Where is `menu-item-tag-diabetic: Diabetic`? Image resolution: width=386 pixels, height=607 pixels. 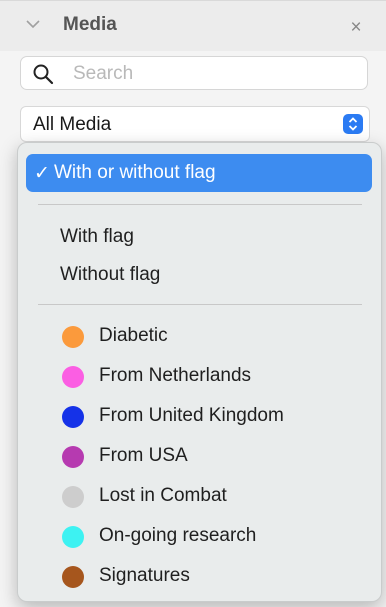 menu-item-tag-diabetic: Diabetic is located at coordinates (199, 336).